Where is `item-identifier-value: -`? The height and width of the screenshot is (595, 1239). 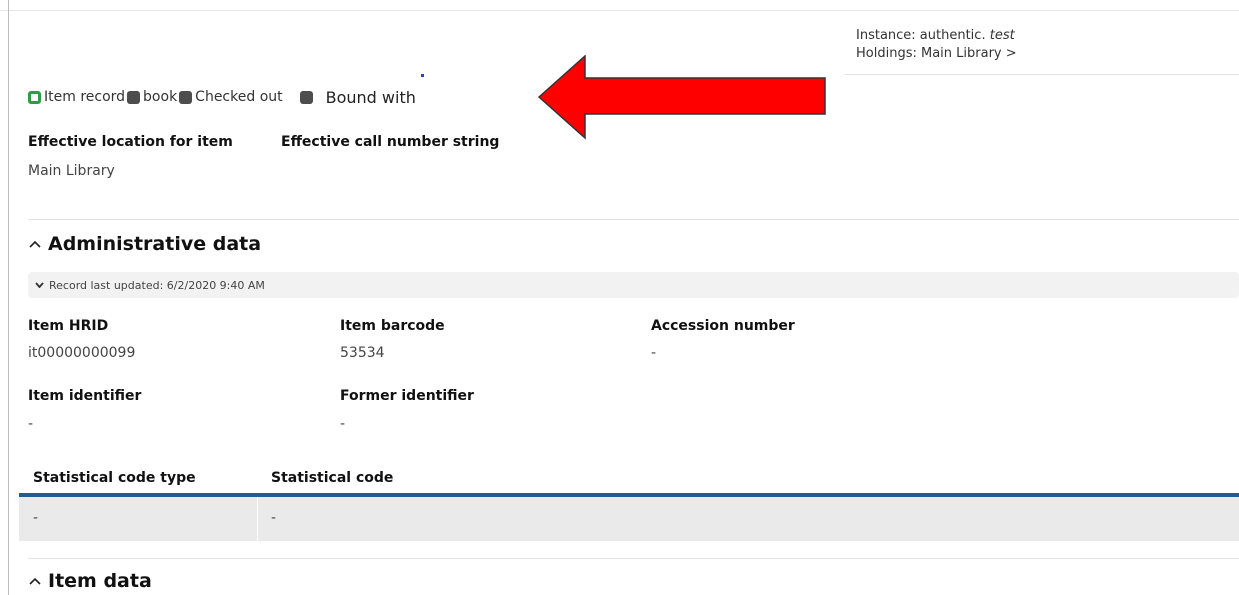
item-identifier-value: - is located at coordinates (31, 424).